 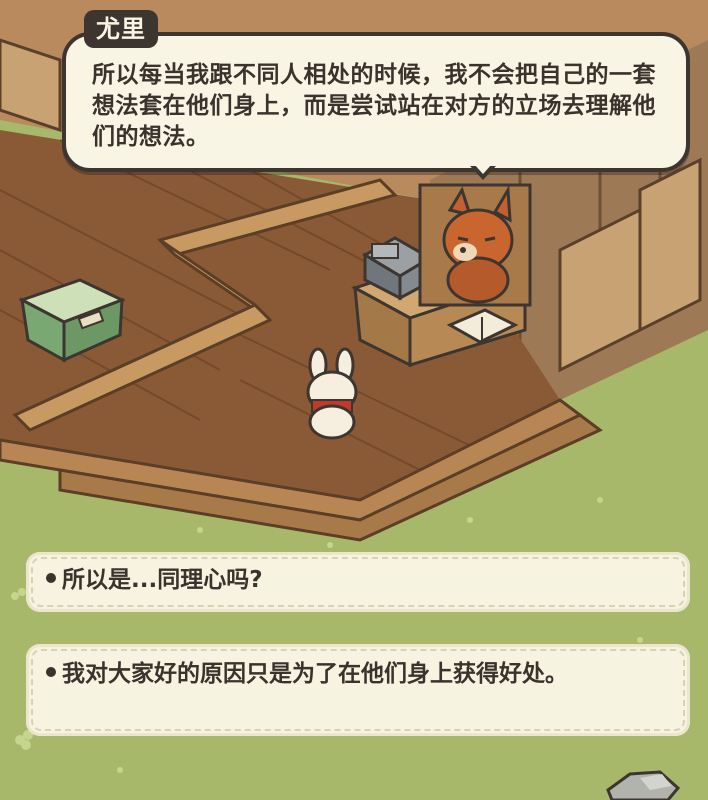 What do you see at coordinates (358, 690) in the screenshot?
I see `dialogue-choice-2: 我对大家好的原因只是为了在他们身上获得好处。` at bounding box center [358, 690].